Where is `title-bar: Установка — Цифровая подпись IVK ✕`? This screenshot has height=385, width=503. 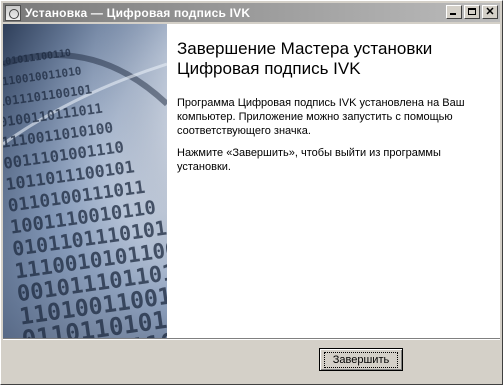 title-bar: Установка — Цифровая подпись IVK ✕ is located at coordinates (251, 12).